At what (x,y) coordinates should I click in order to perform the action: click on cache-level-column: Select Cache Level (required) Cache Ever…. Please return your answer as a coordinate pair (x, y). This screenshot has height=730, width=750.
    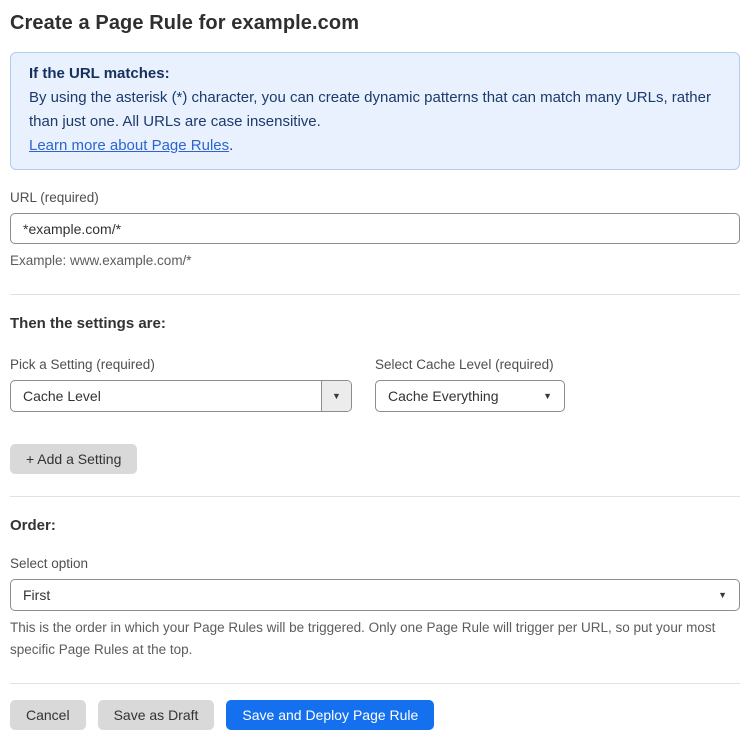
    Looking at the image, I should click on (470, 384).